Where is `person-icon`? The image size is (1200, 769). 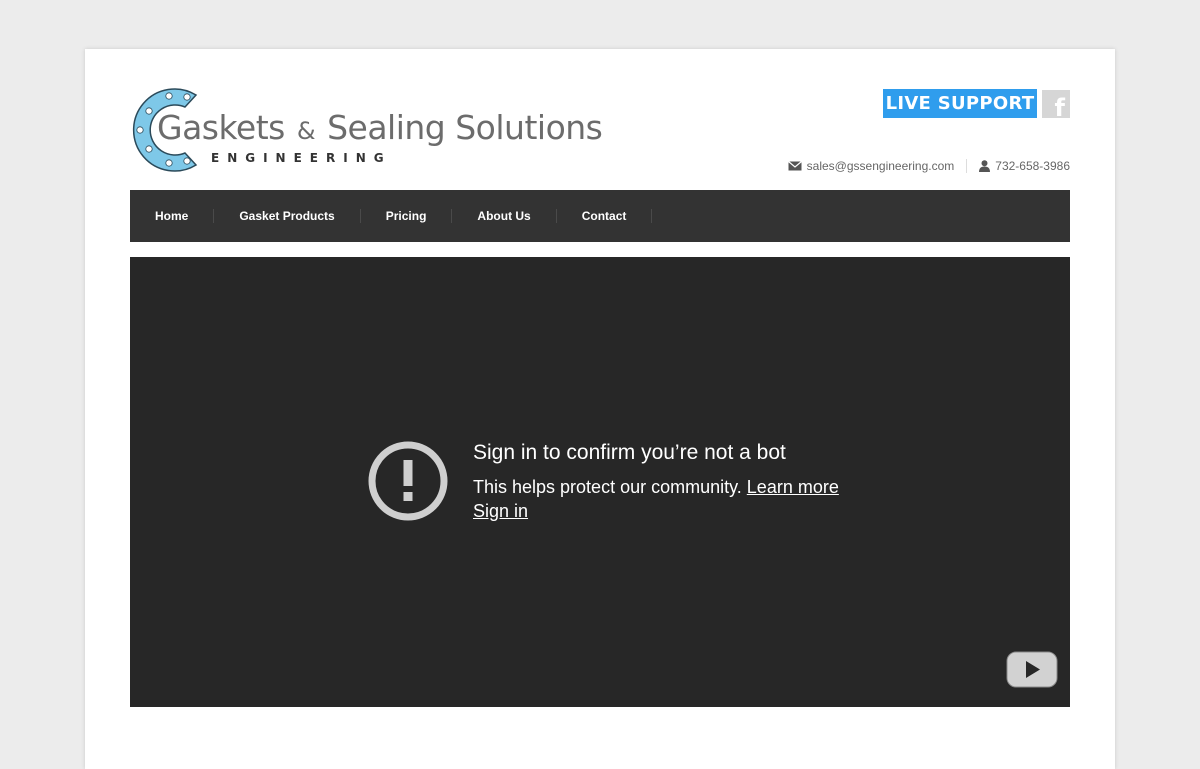 person-icon is located at coordinates (985, 166).